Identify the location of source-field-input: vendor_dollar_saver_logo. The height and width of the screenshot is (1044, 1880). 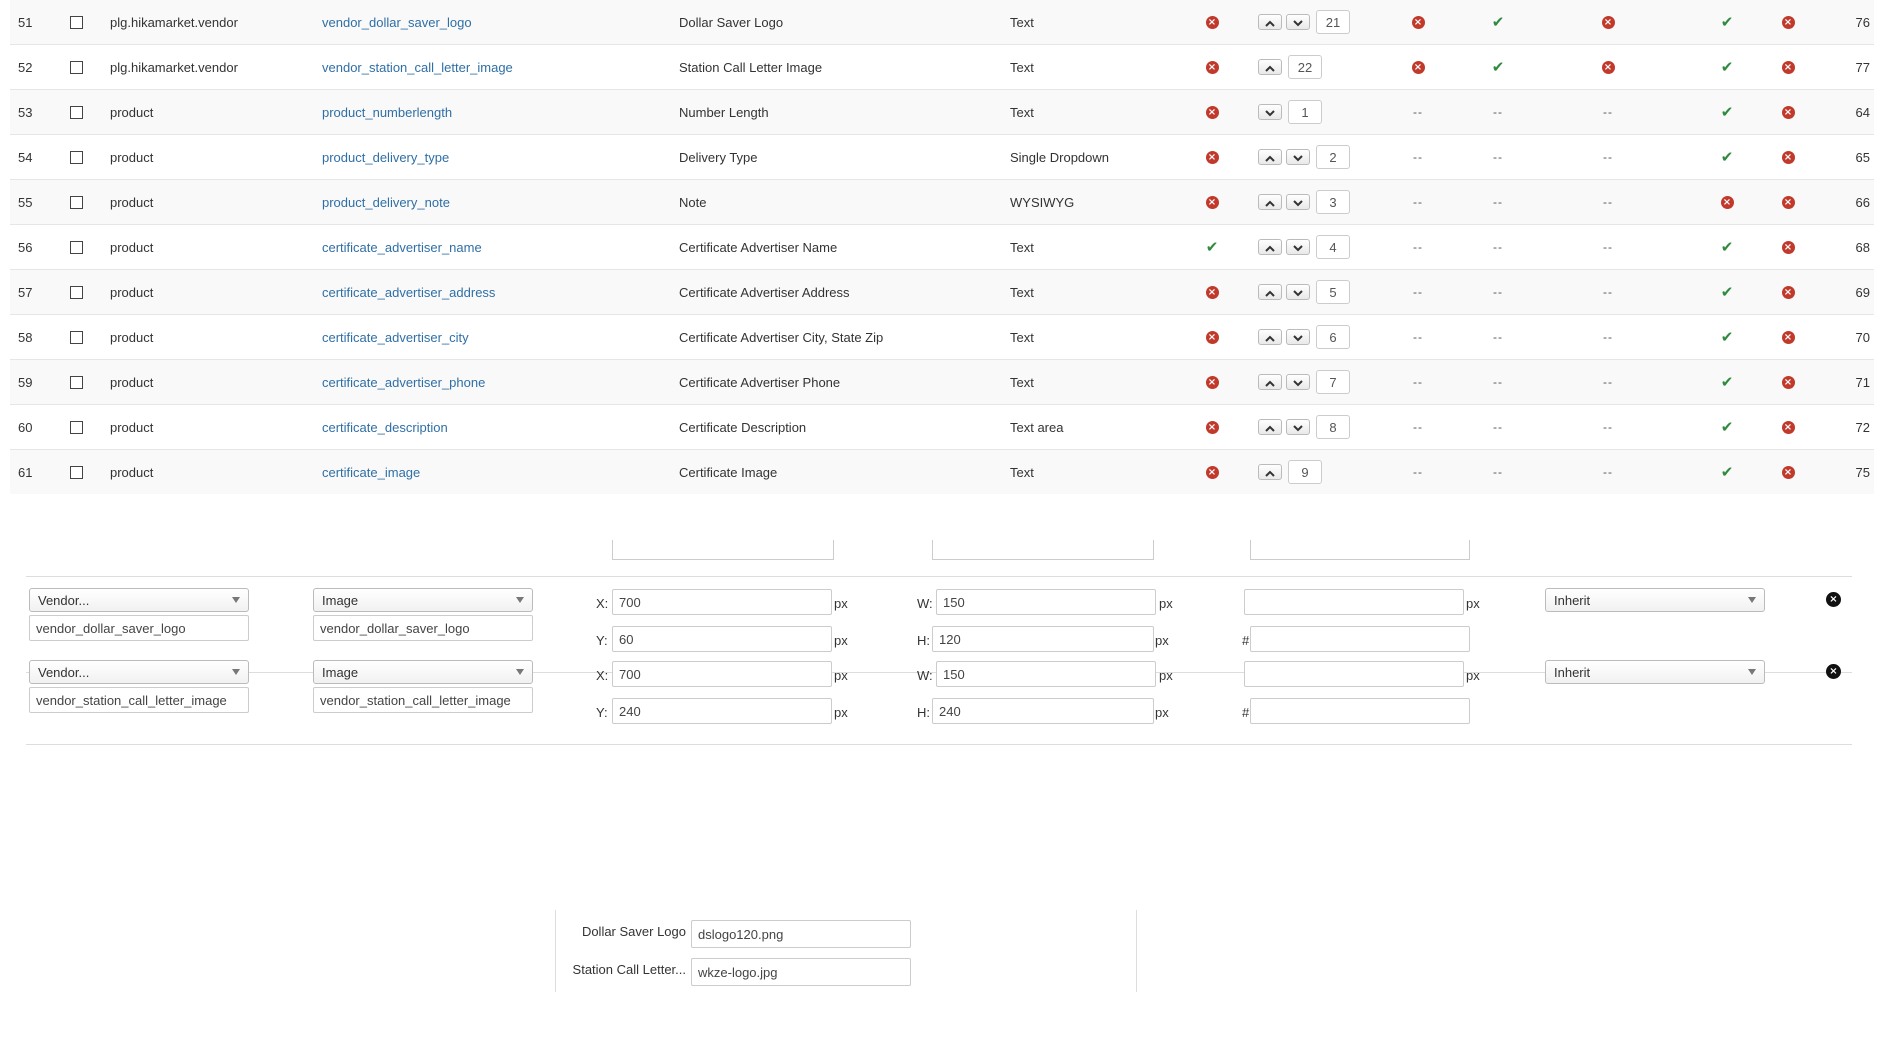
(139, 628).